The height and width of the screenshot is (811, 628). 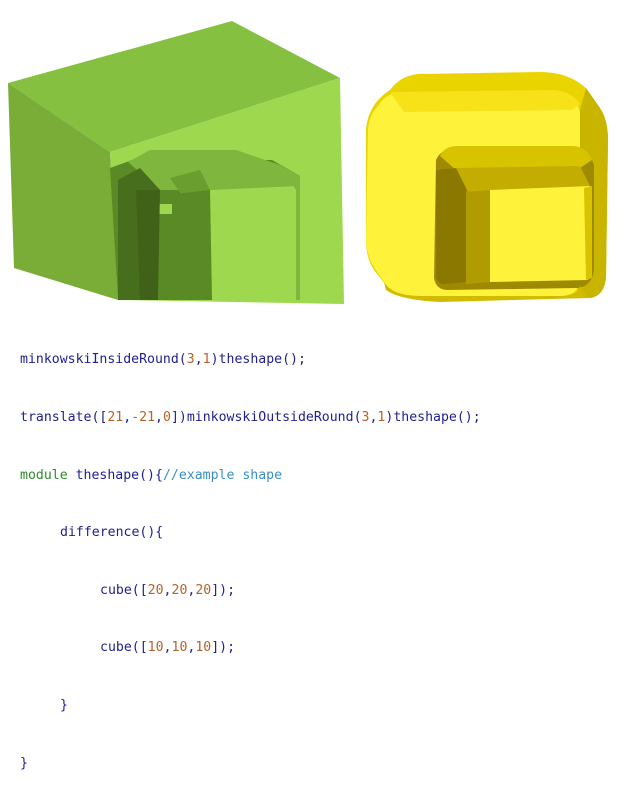 What do you see at coordinates (485, 101) in the screenshot?
I see `yellow-top-bevel` at bounding box center [485, 101].